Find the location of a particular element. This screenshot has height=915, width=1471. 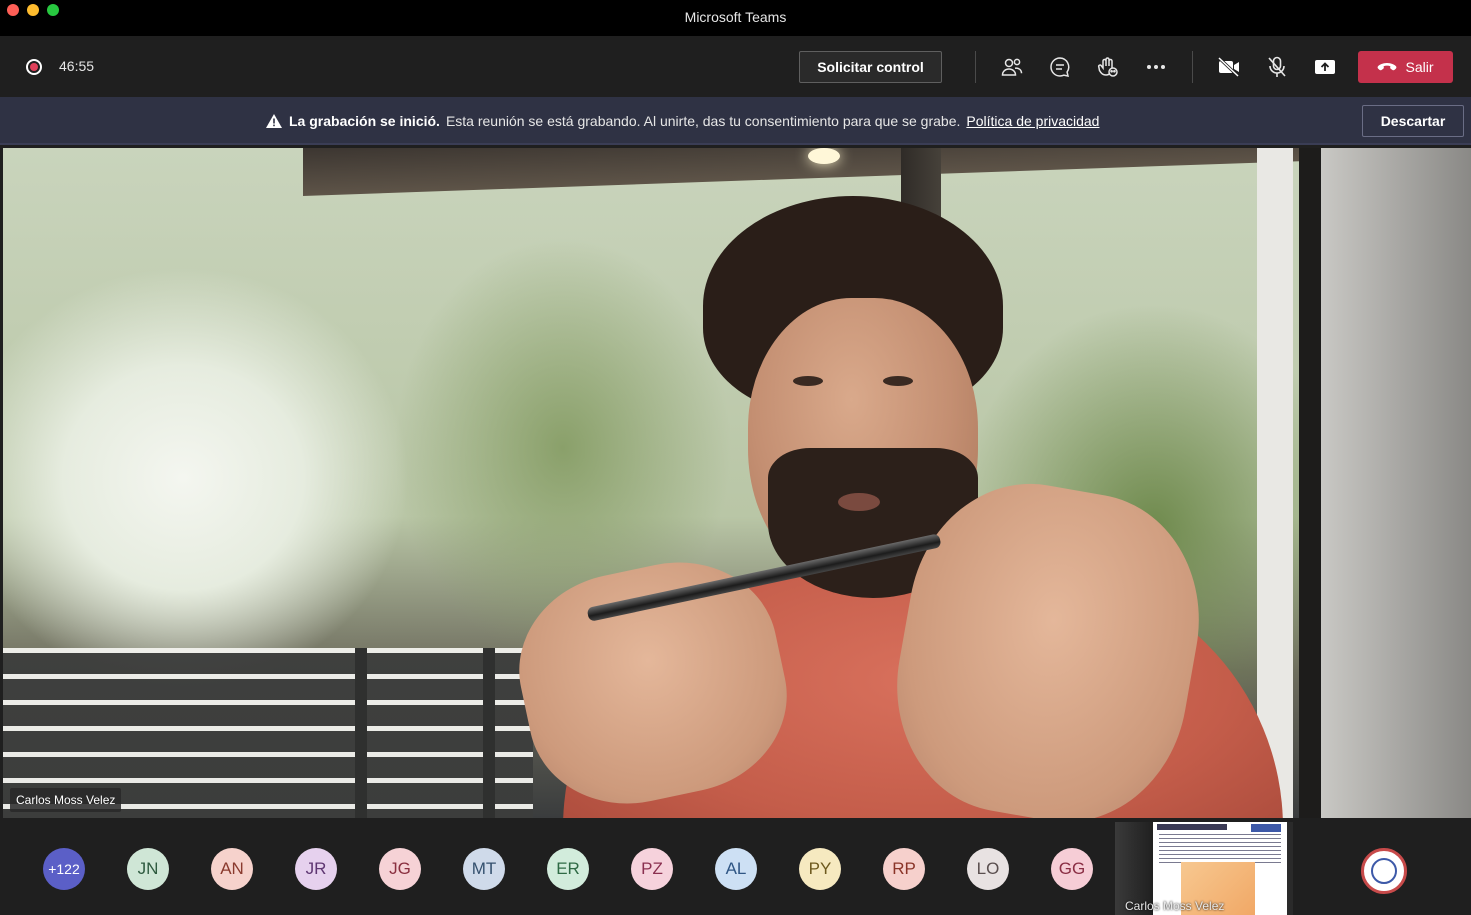

warning-icon is located at coordinates (274, 121).